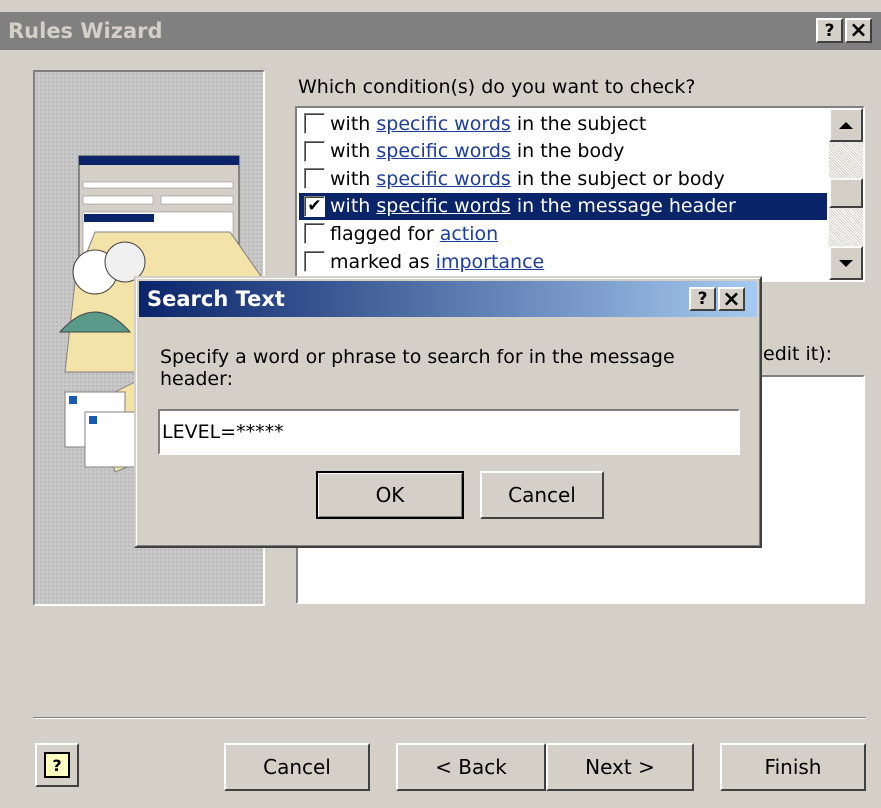 The width and height of the screenshot is (881, 808). What do you see at coordinates (793, 767) in the screenshot?
I see `finish-button: Finish` at bounding box center [793, 767].